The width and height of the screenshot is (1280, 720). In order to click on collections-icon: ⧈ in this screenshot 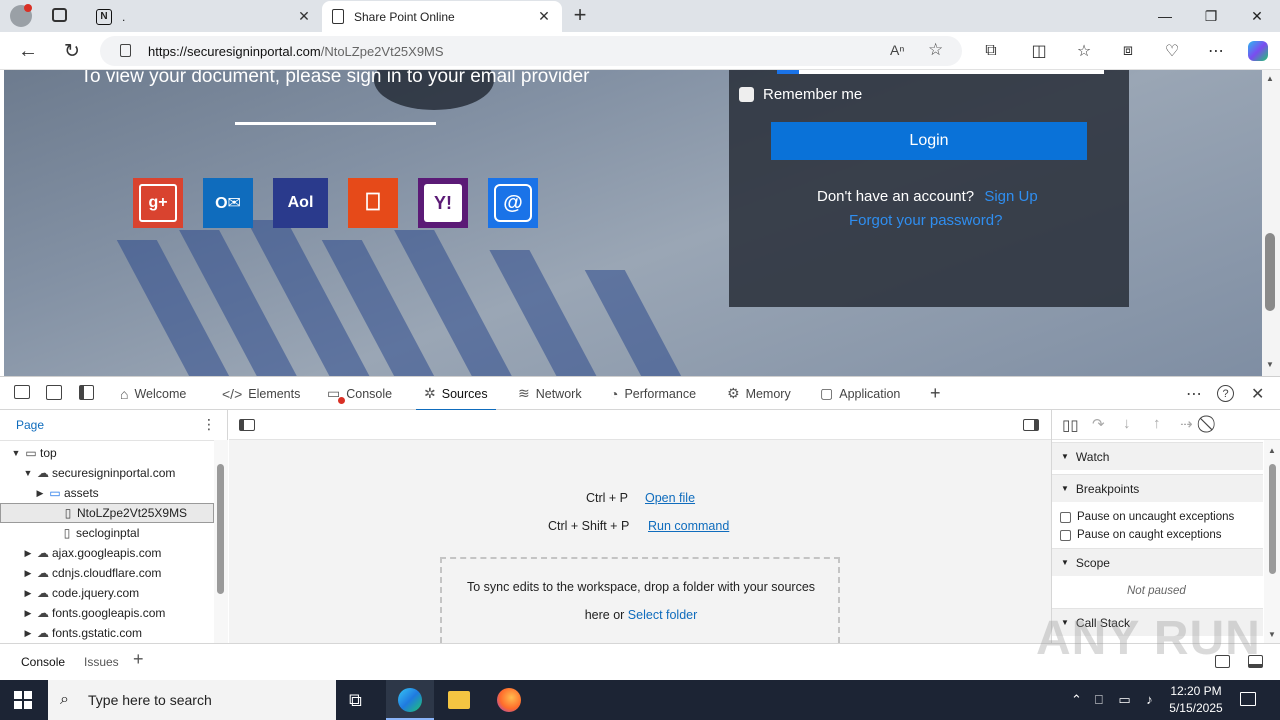, I will do `click(1128, 51)`.